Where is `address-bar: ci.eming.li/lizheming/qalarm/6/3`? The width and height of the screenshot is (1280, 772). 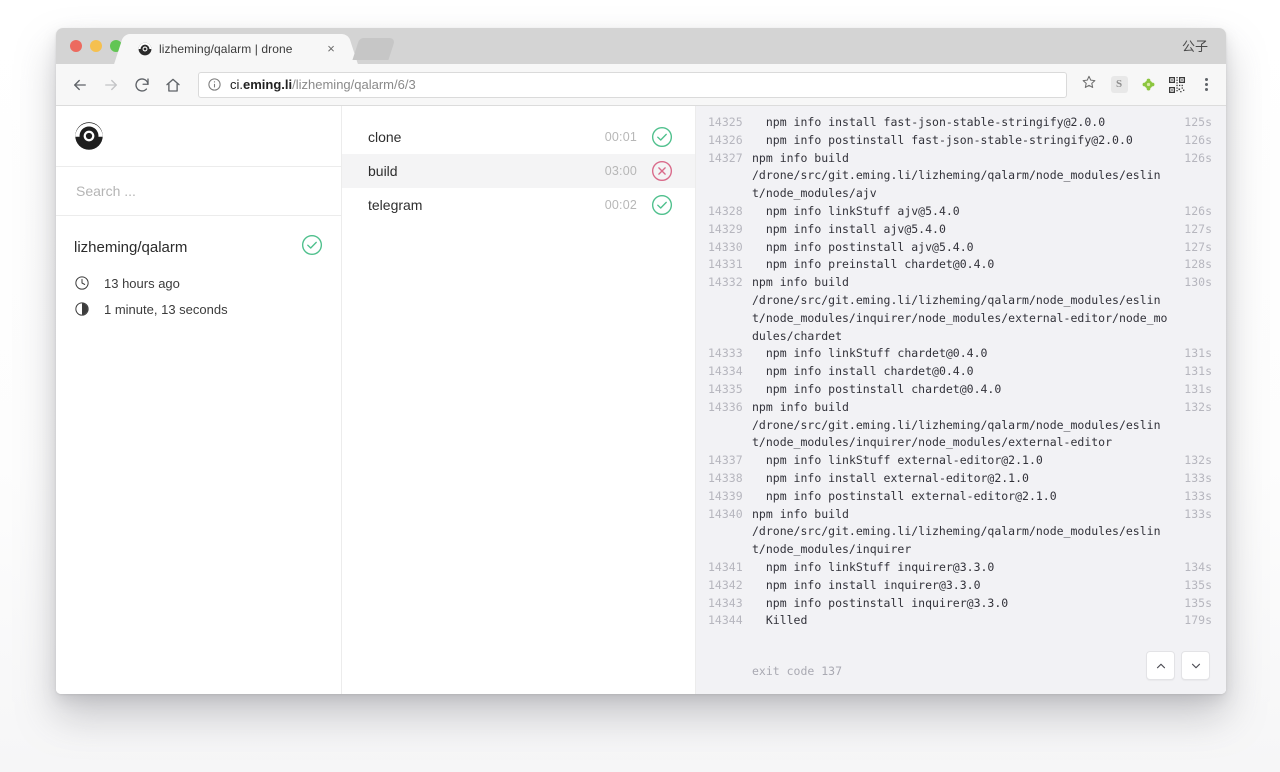
address-bar: ci.eming.li/lizheming/qalarm/6/3 is located at coordinates (632, 84).